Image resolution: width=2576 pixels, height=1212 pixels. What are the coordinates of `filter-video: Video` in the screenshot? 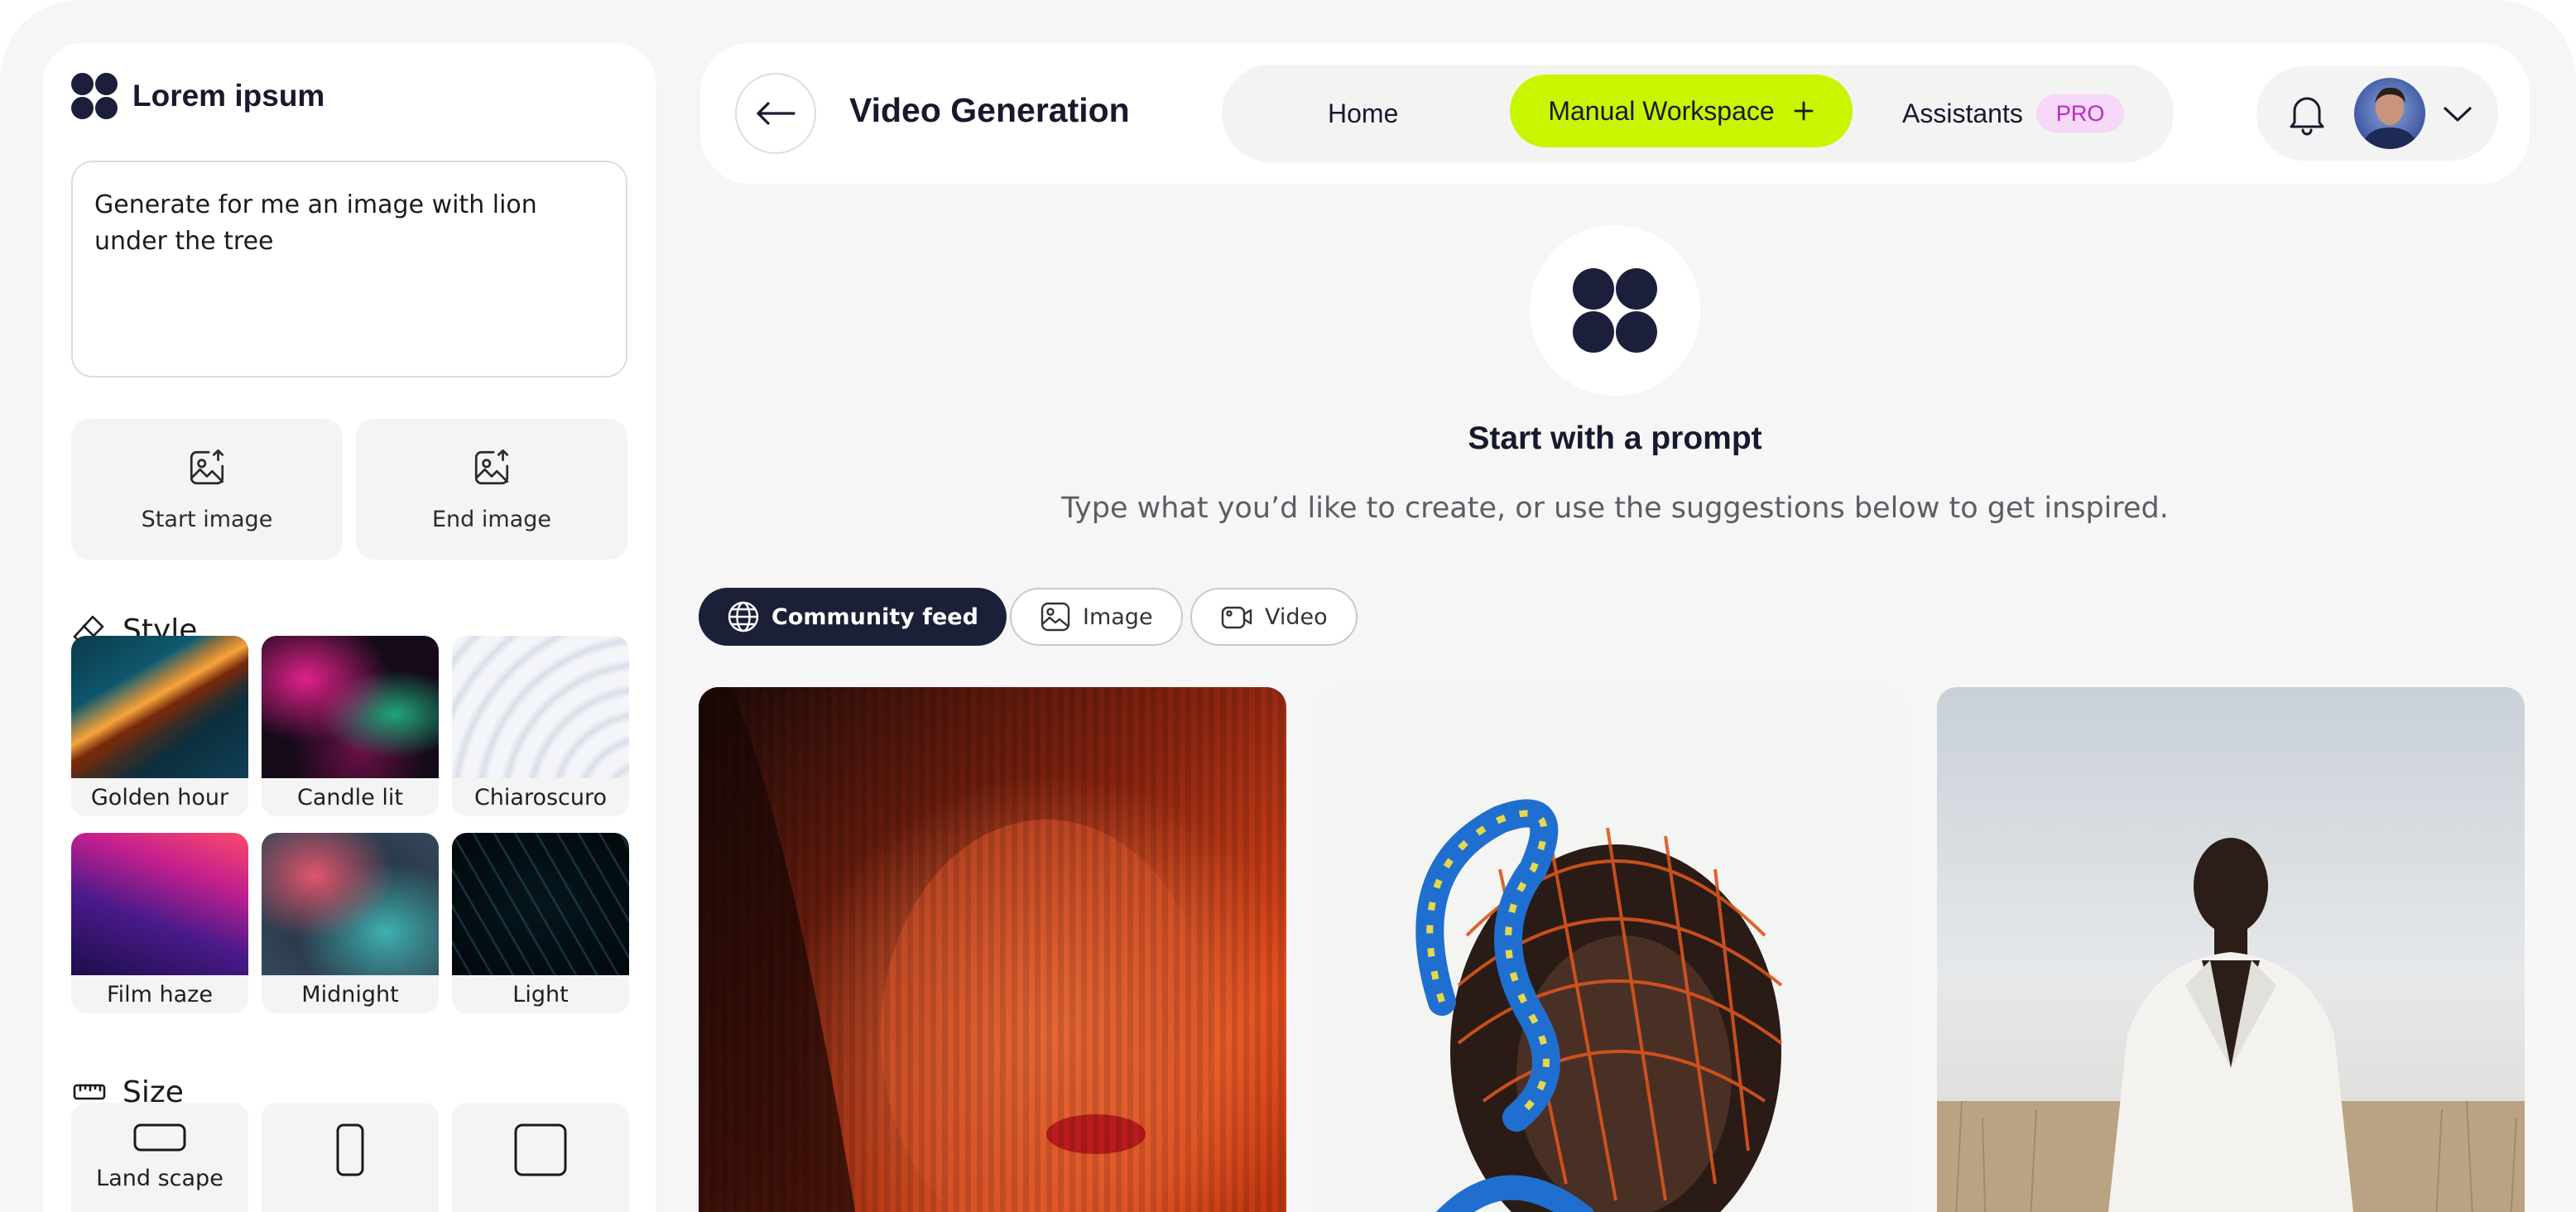 It's located at (1274, 617).